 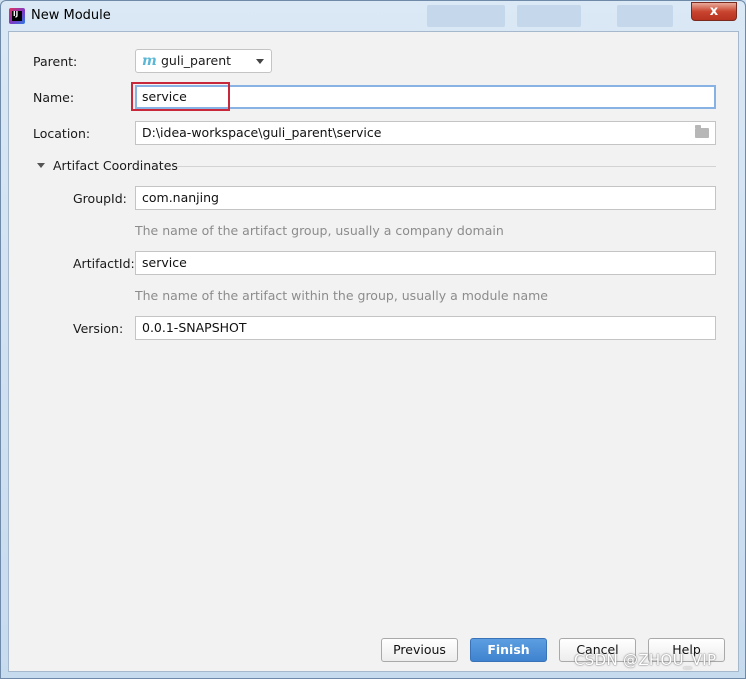 I want to click on intellij-app-icon: IJ, so click(x=17, y=16).